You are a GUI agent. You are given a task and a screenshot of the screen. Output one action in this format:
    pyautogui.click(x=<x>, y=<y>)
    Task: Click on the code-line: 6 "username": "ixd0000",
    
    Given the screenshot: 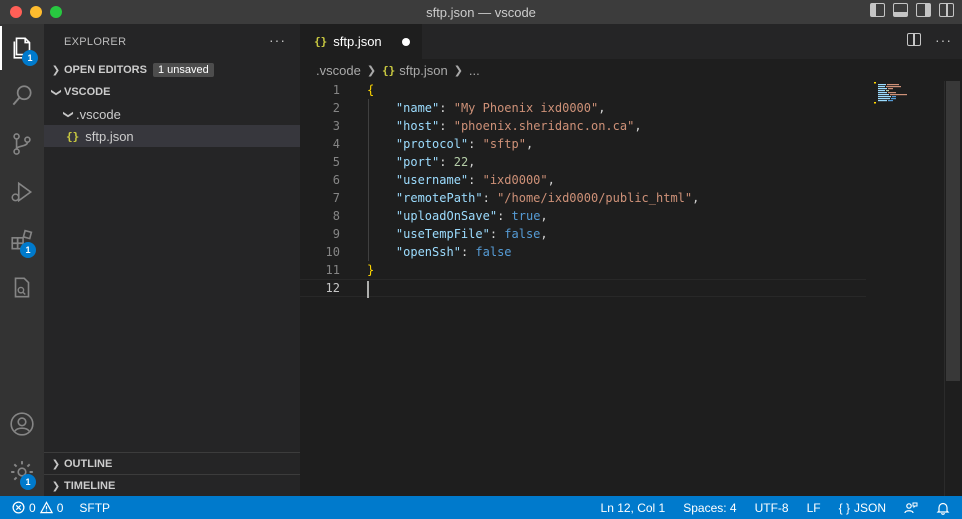 What is the action you would take?
    pyautogui.click(x=583, y=180)
    